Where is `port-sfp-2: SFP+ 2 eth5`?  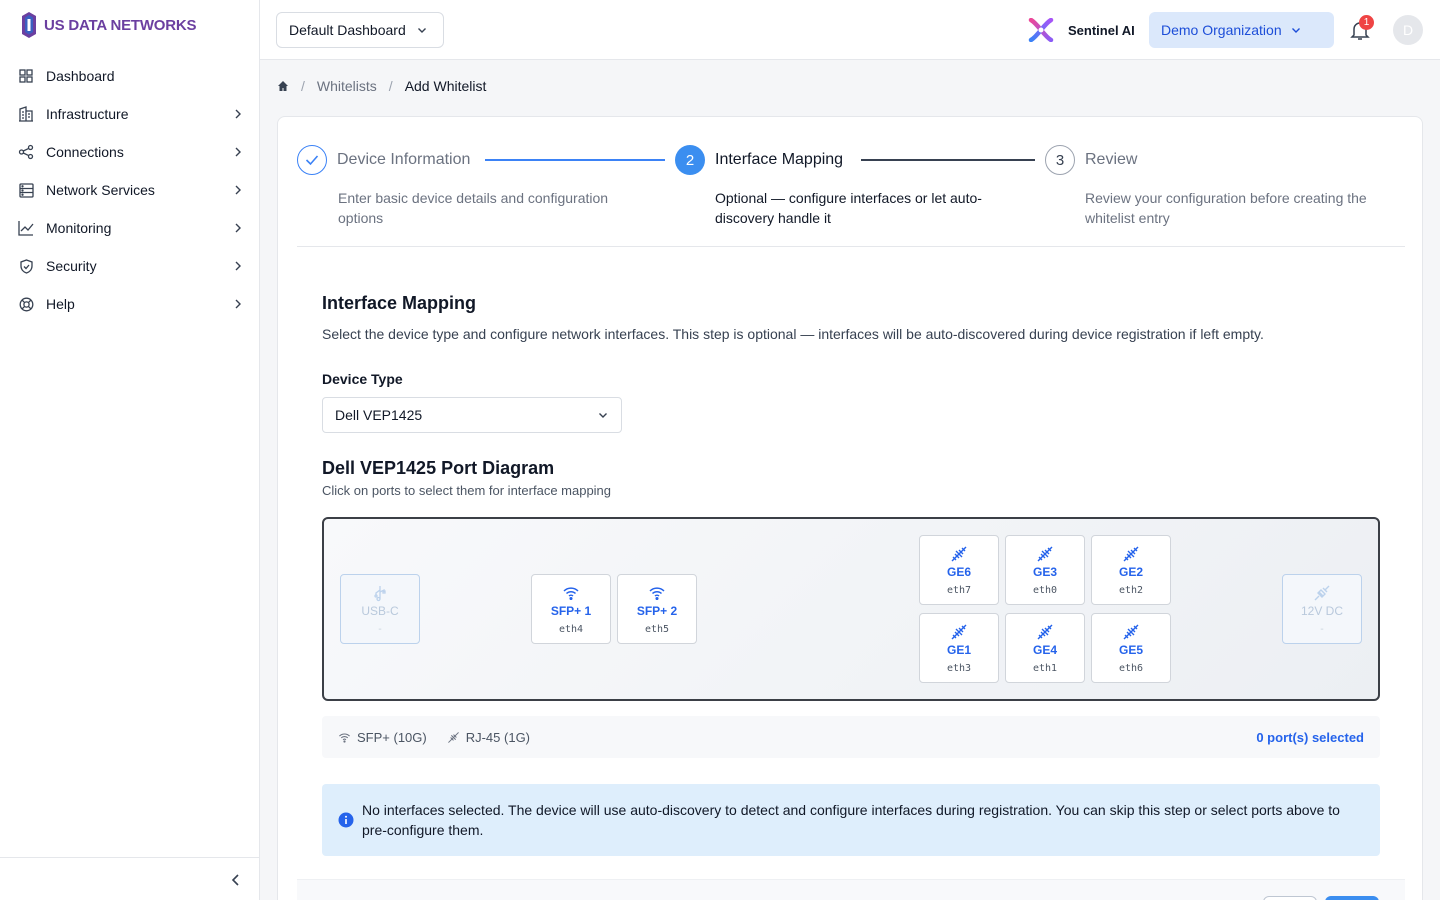
port-sfp-2: SFP+ 2 eth5 is located at coordinates (657, 609).